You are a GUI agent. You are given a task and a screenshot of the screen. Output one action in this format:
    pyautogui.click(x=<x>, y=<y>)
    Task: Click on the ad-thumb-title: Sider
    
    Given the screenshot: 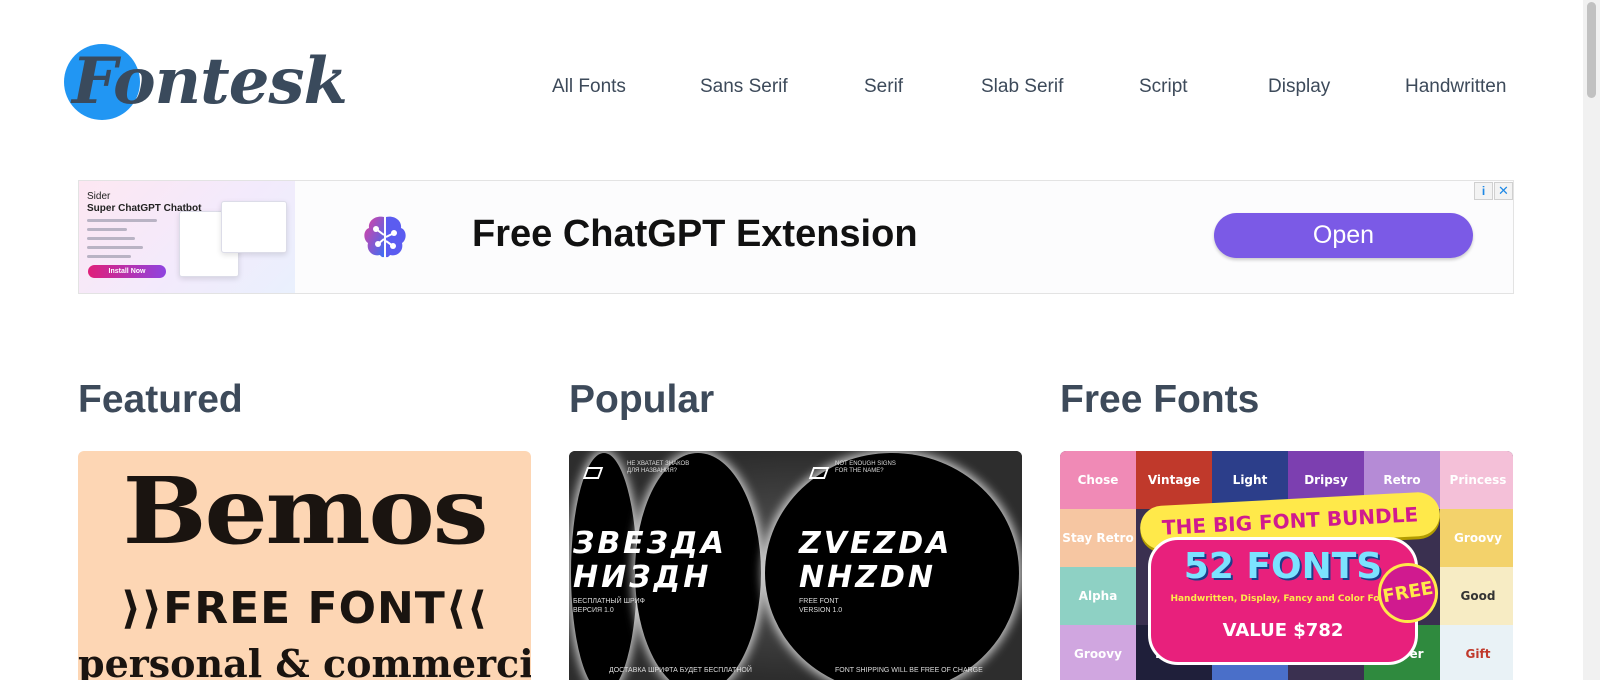 What is the action you would take?
    pyautogui.click(x=99, y=196)
    